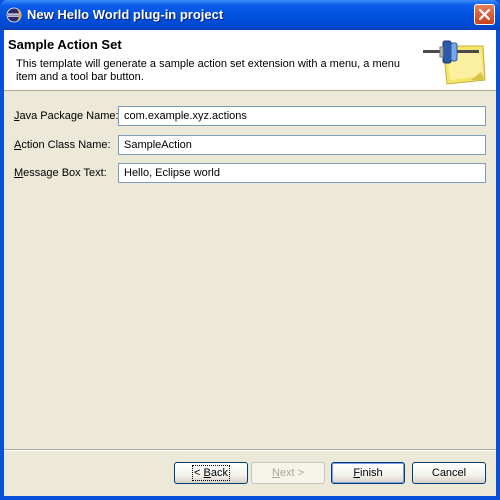 The image size is (500, 500). What do you see at coordinates (368, 473) in the screenshot?
I see `finish-button: Finish` at bounding box center [368, 473].